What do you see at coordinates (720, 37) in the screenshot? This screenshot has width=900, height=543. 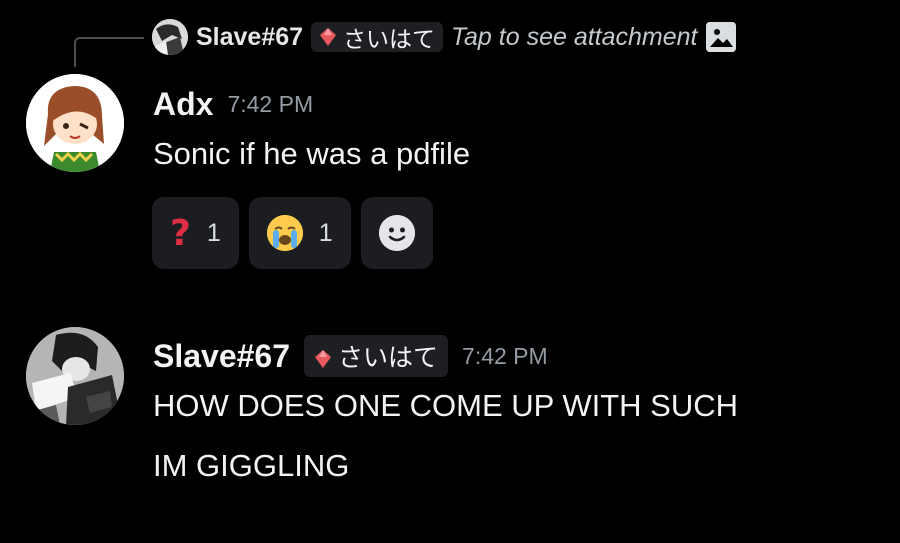 I see `image-icon` at bounding box center [720, 37].